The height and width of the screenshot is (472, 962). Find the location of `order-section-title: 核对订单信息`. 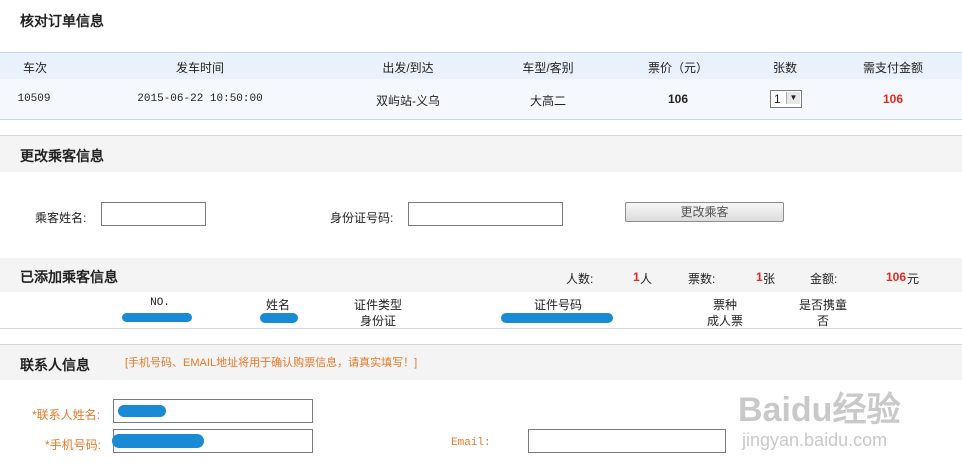

order-section-title: 核对订单信息 is located at coordinates (62, 21).